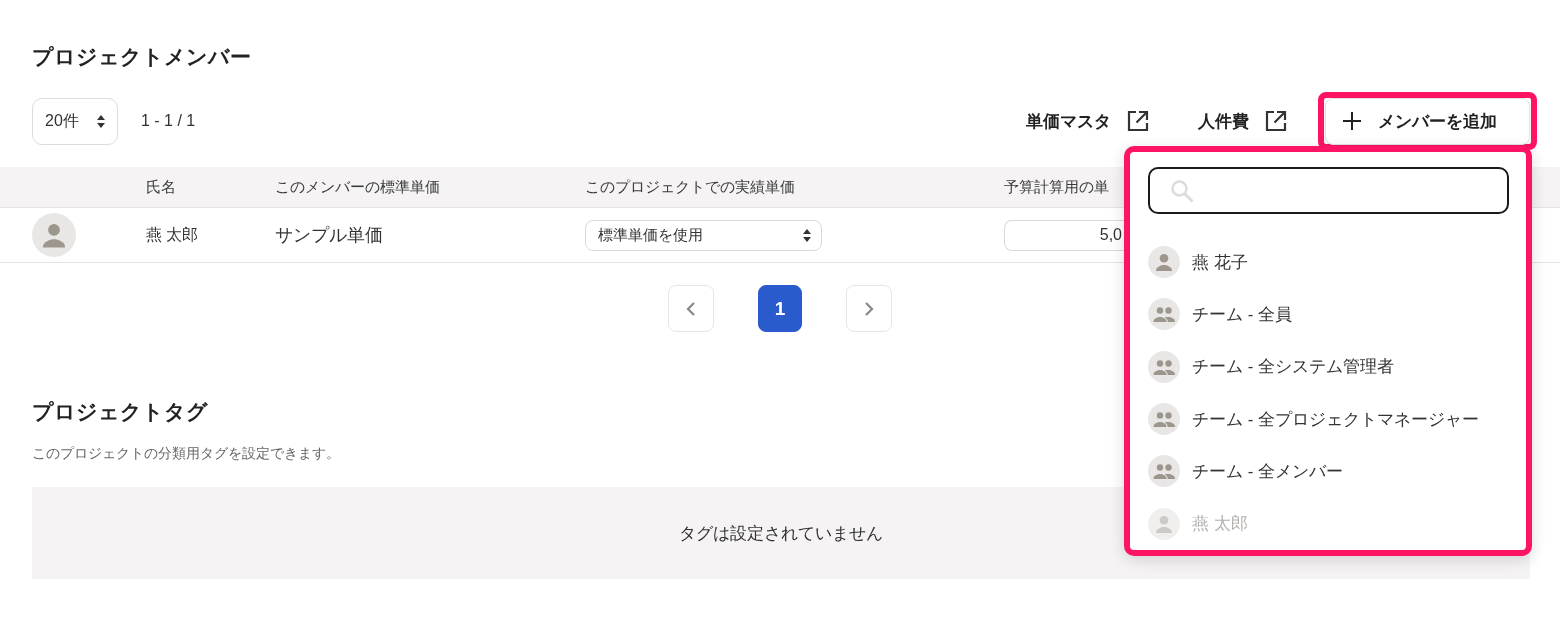 This screenshot has width=1560, height=631. What do you see at coordinates (186, 453) in the screenshot?
I see `section-description: このプロジェクトの分類用タグを設定できます。` at bounding box center [186, 453].